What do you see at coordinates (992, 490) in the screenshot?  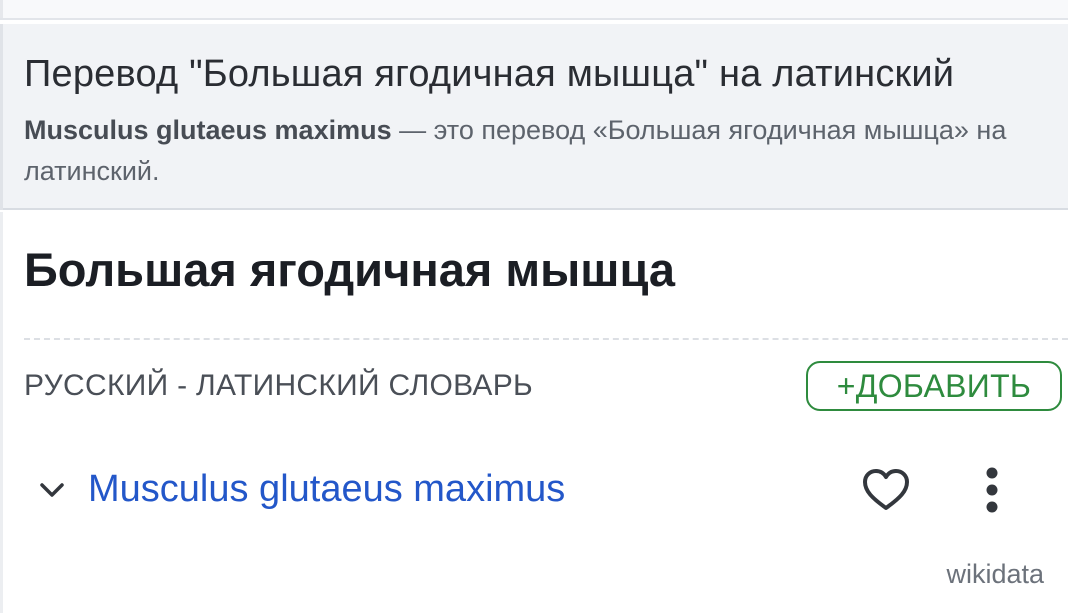 I see `more-vertical-icon` at bounding box center [992, 490].